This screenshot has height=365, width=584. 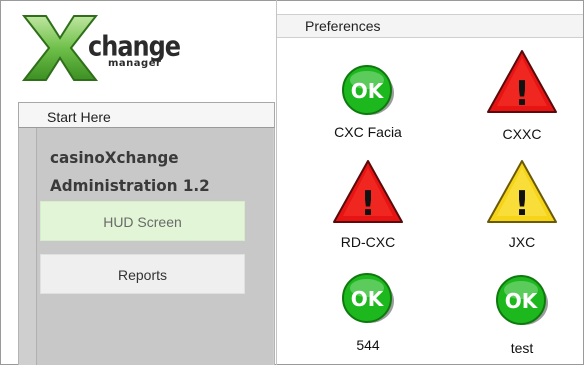 What do you see at coordinates (368, 345) in the screenshot?
I see `status-label: 544` at bounding box center [368, 345].